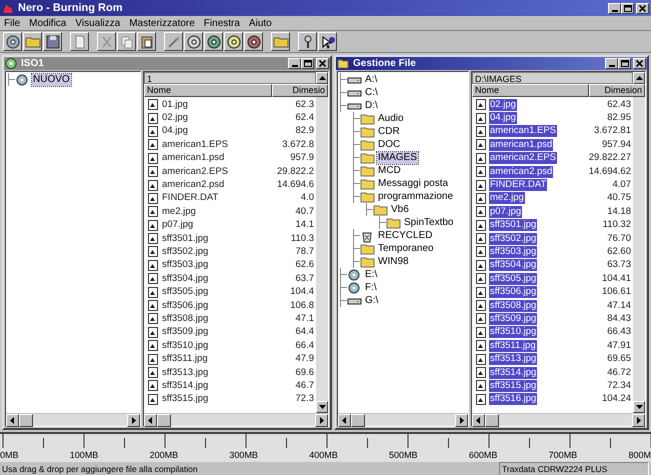  Describe the element at coordinates (552, 78) in the screenshot. I see `path-field: D:\IMAGES` at that location.